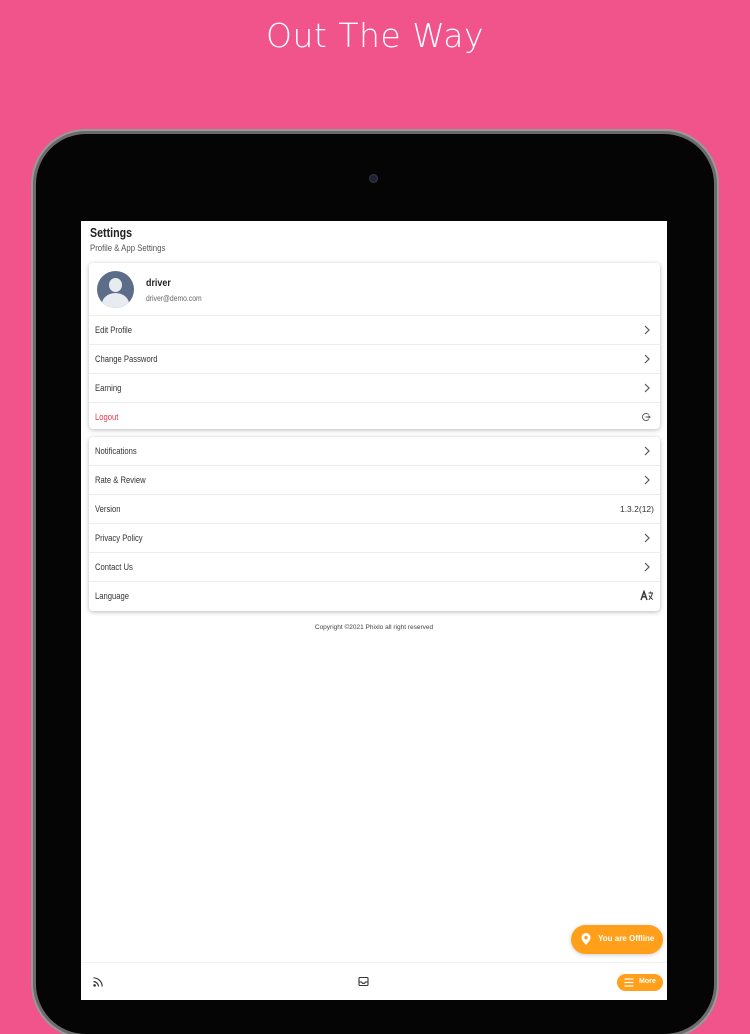  Describe the element at coordinates (374, 509) in the screenshot. I see `version-item: Version 1.3.2(12)` at that location.